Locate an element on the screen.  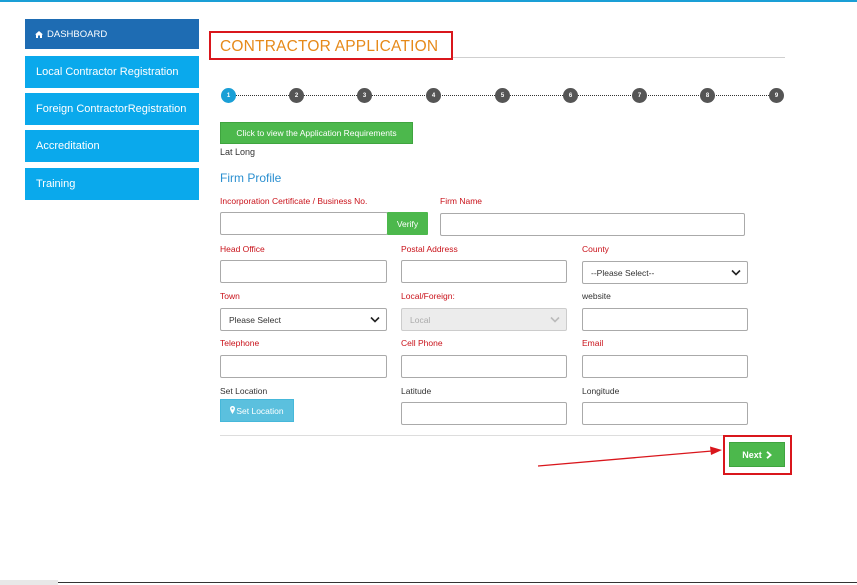
footer-divider is located at coordinates (457, 582).